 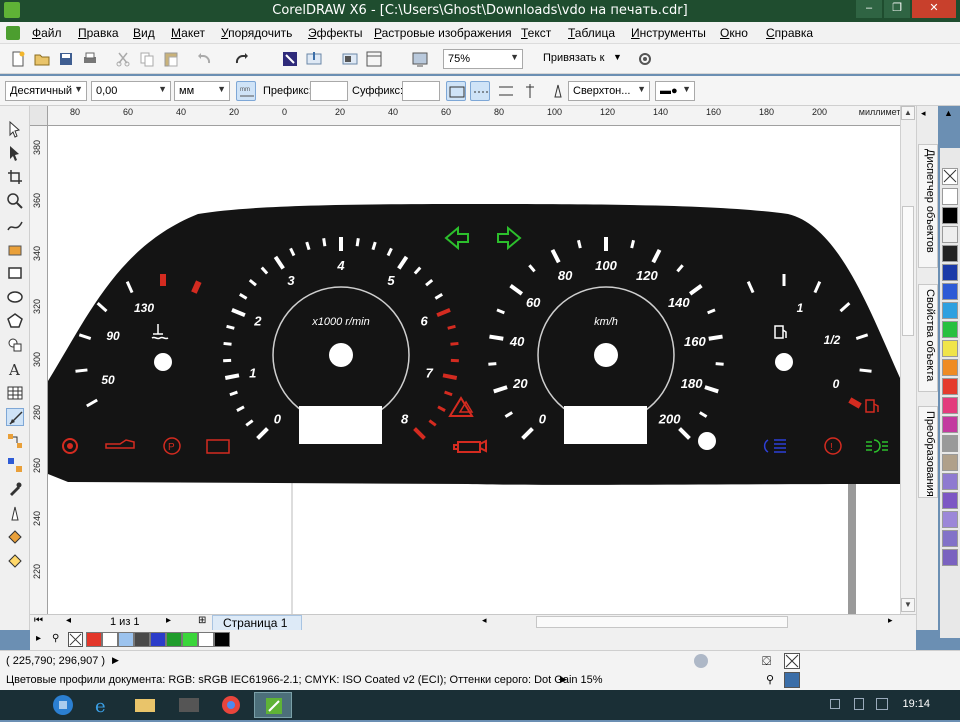 I want to click on rectangle-tool-icon, so click(x=15, y=273).